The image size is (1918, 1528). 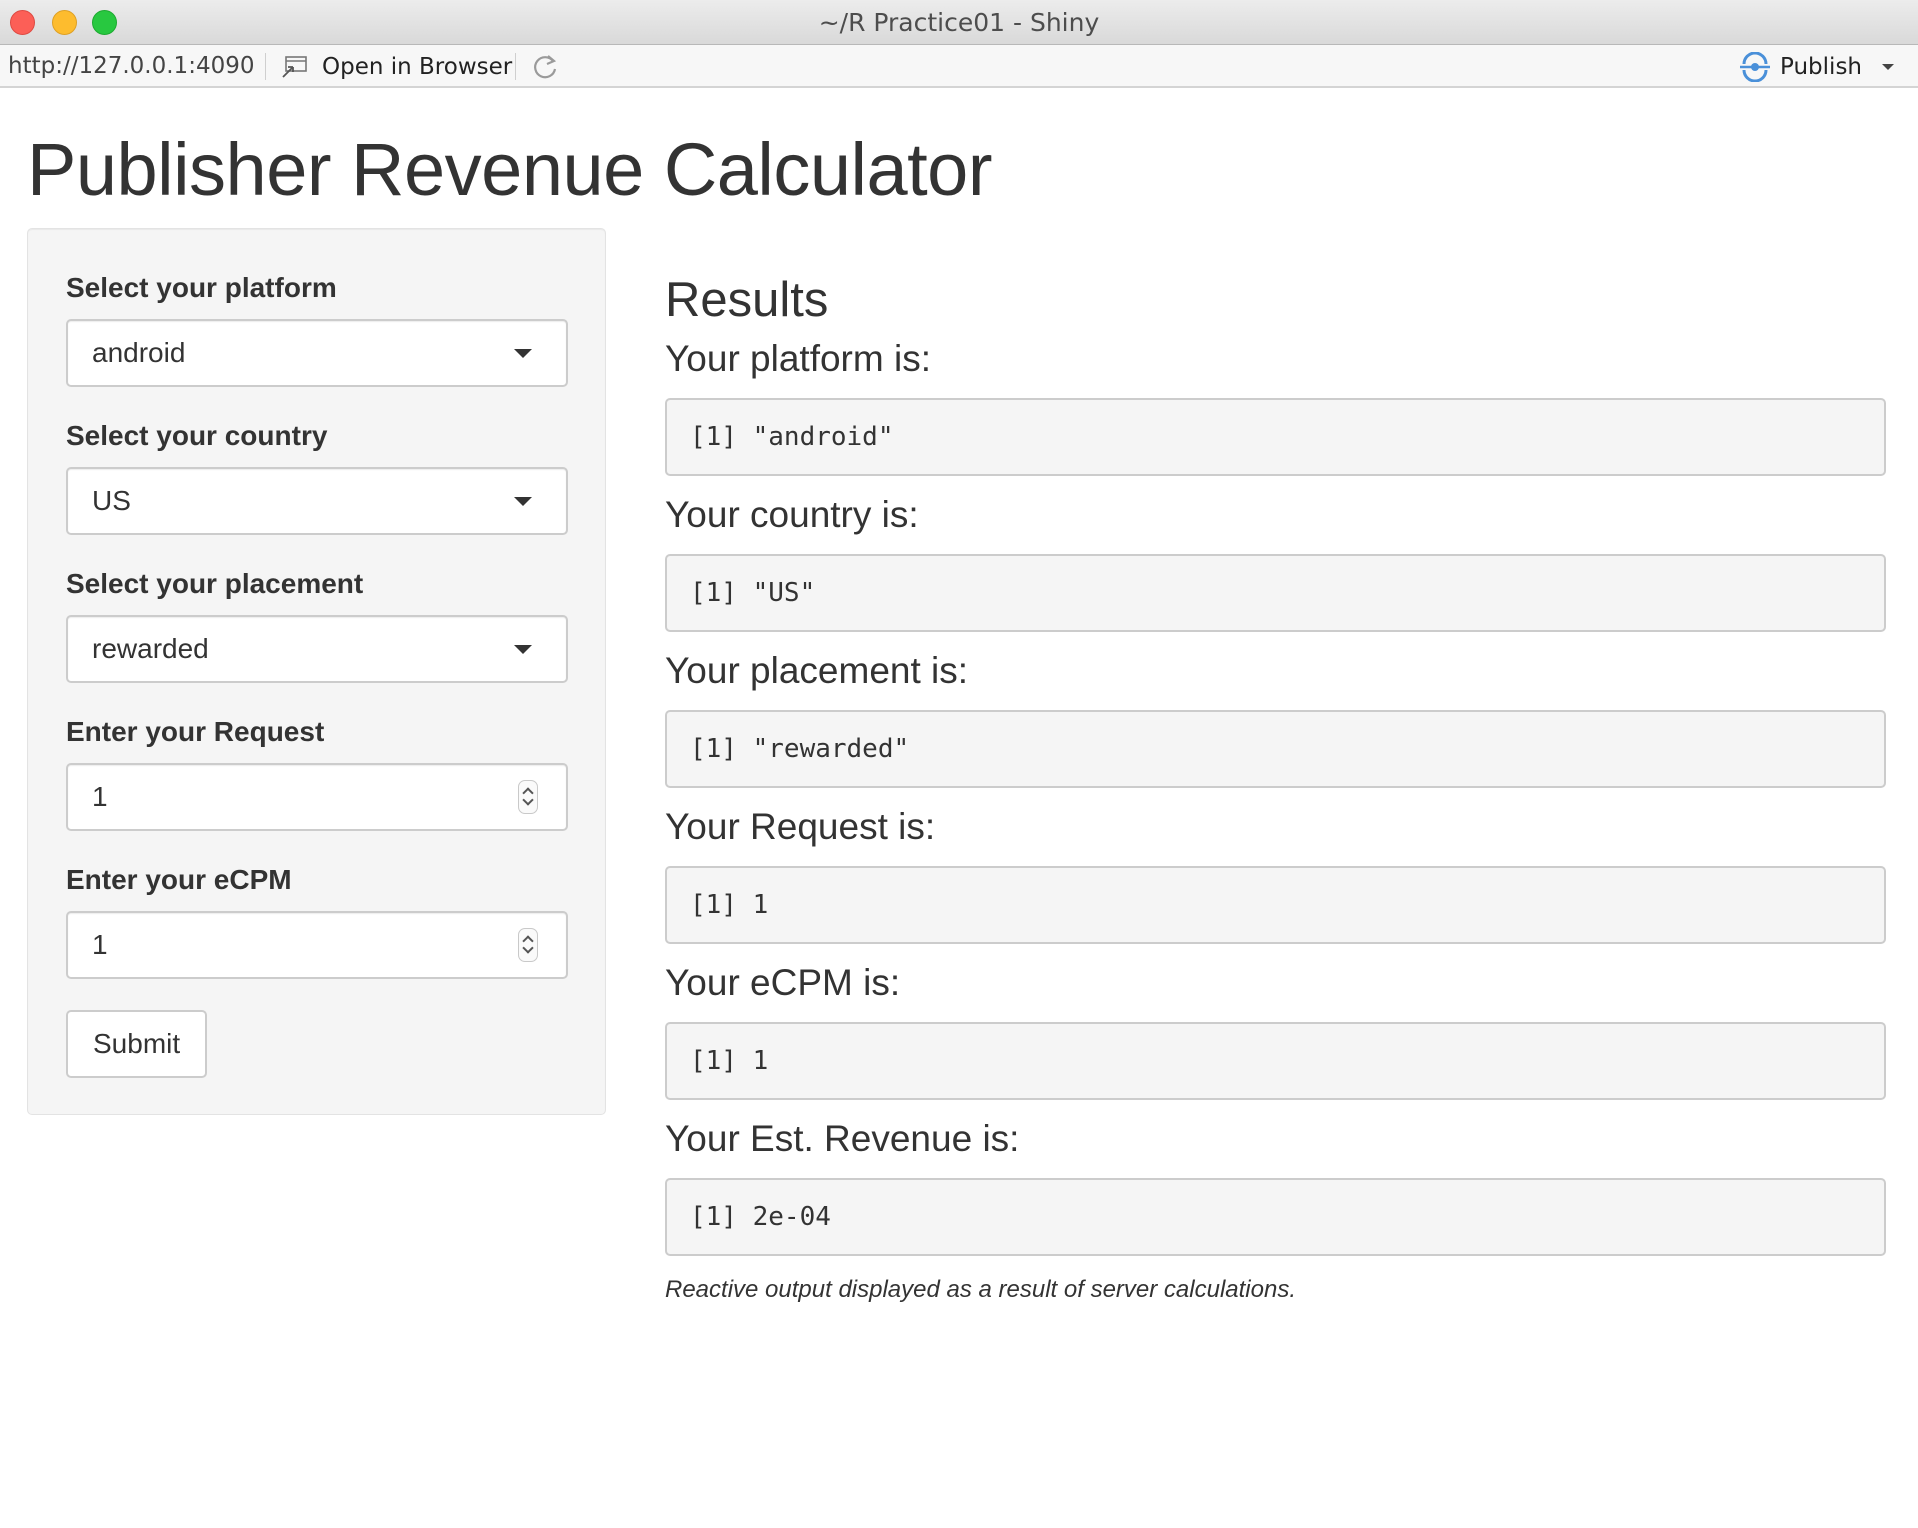 What do you see at coordinates (195, 731) in the screenshot?
I see `request-label: Enter your Request` at bounding box center [195, 731].